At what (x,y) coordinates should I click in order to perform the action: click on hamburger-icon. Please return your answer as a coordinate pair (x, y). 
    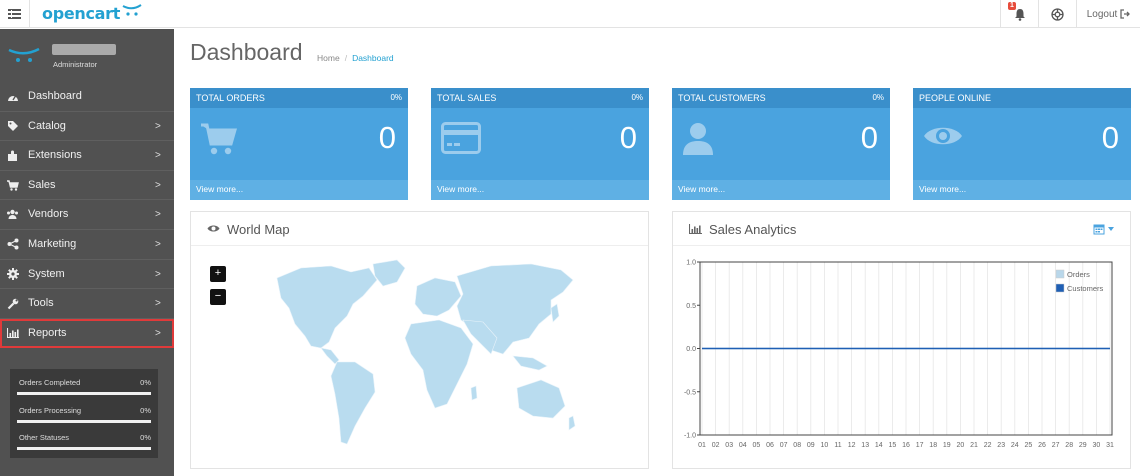
    Looking at the image, I should click on (14, 14).